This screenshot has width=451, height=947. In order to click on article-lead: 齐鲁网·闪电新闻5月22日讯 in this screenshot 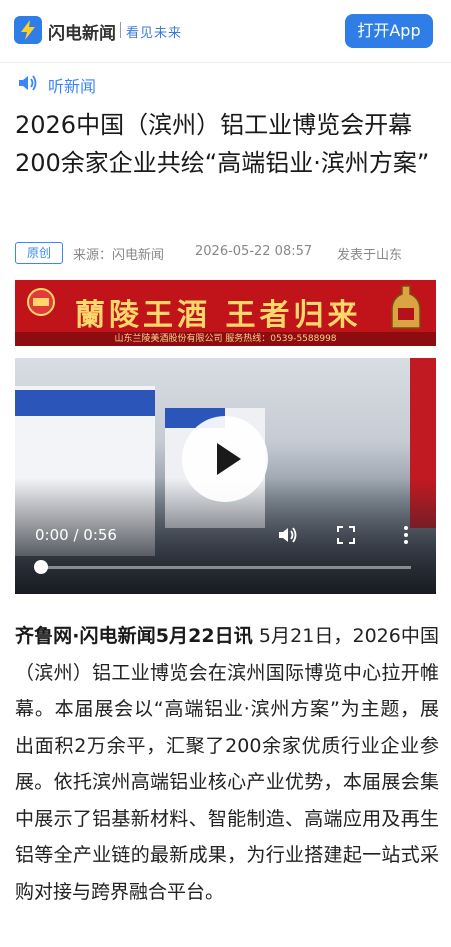, I will do `click(134, 636)`.